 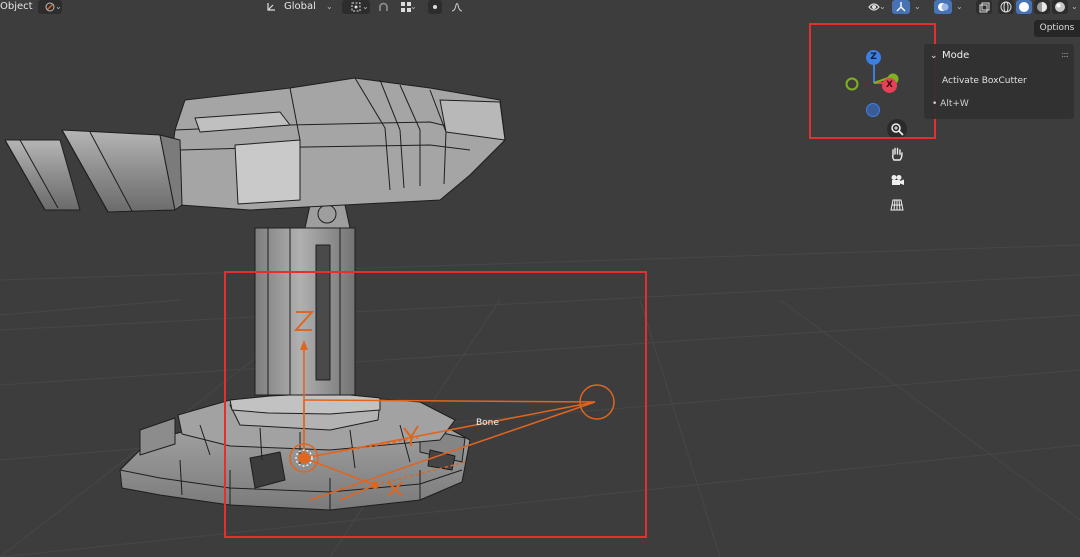 What do you see at coordinates (383, 7) in the screenshot?
I see `snap-icon` at bounding box center [383, 7].